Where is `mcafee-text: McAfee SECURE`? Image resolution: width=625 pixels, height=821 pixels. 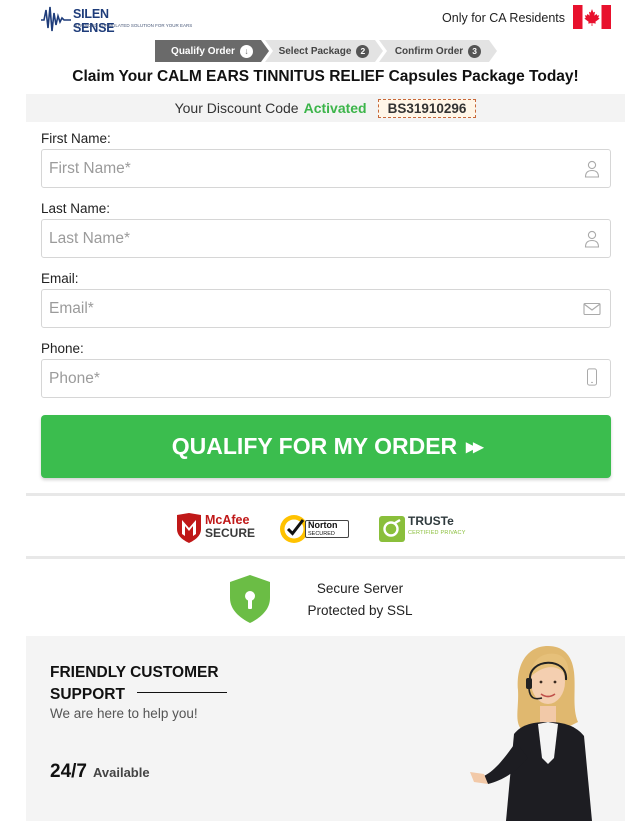
mcafee-text: McAfee SECURE is located at coordinates (230, 527).